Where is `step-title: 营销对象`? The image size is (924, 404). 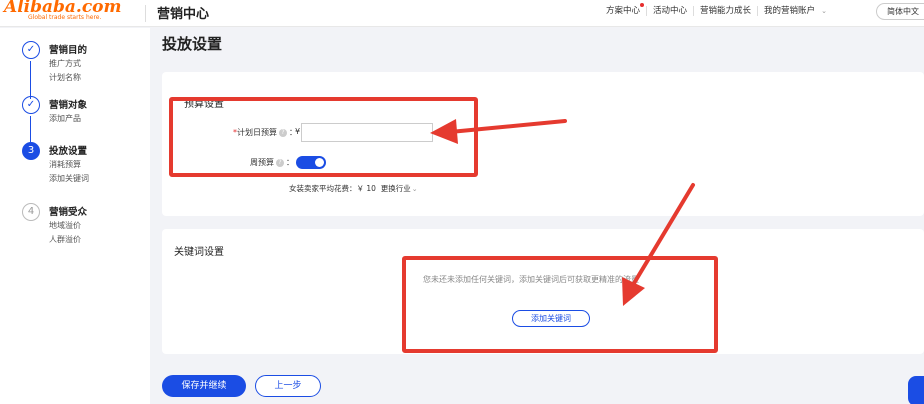 step-title: 营销对象 is located at coordinates (68, 105).